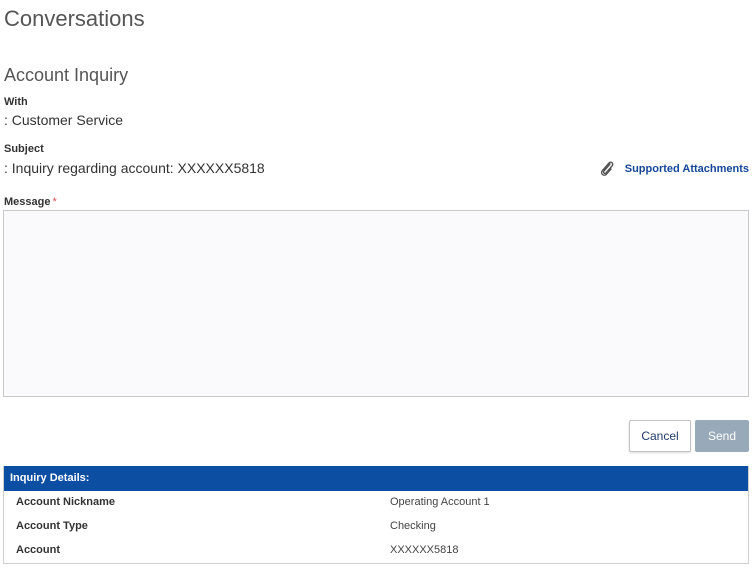  Describe the element at coordinates (440, 502) in the screenshot. I see `details-value: Operating Account 1` at that location.